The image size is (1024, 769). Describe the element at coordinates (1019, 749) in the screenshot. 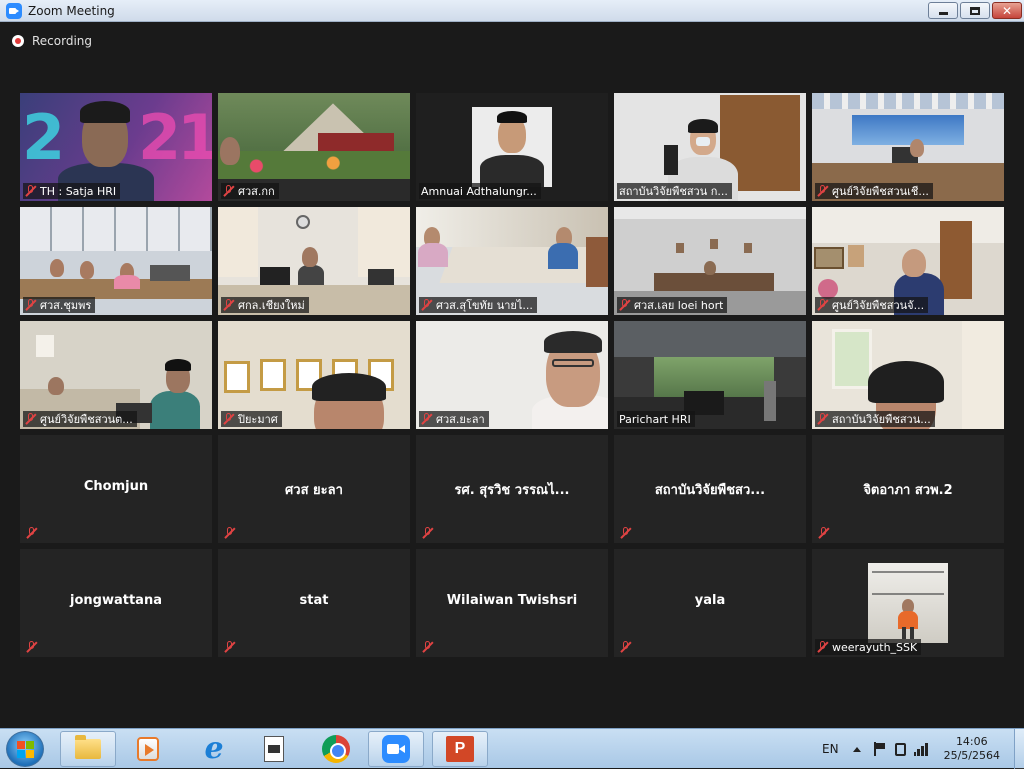

I see `show-desktop-button` at that location.